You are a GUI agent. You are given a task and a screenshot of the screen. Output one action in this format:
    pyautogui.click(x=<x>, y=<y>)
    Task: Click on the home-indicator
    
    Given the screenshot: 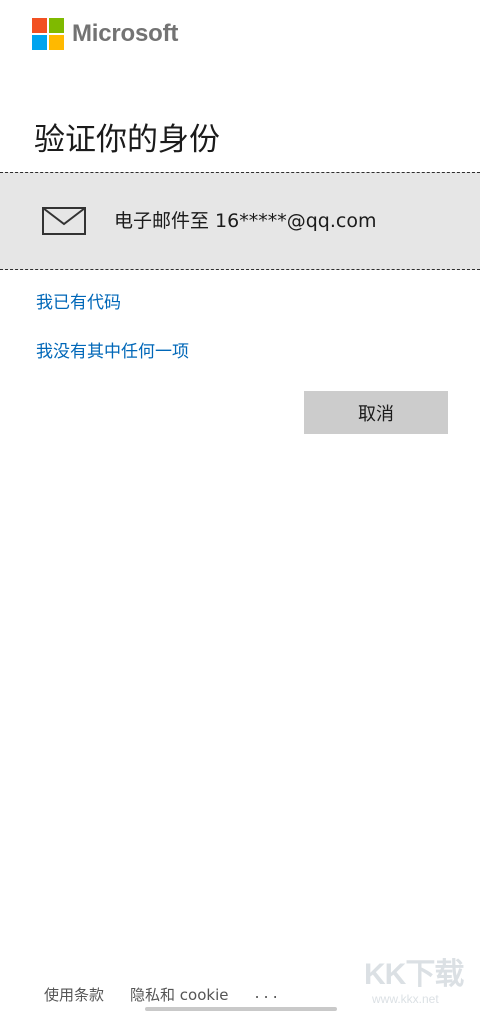 What is the action you would take?
    pyautogui.click(x=241, y=1009)
    